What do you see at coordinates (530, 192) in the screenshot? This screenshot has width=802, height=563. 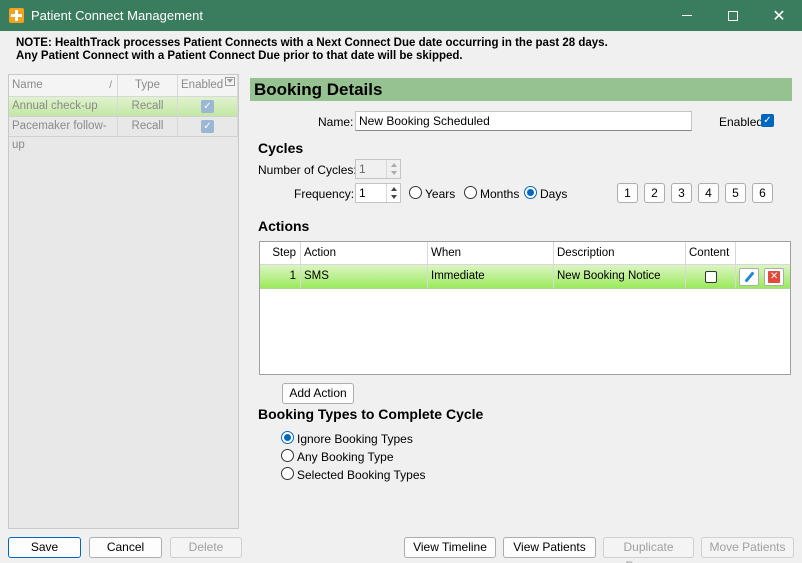 I see `radio-days` at bounding box center [530, 192].